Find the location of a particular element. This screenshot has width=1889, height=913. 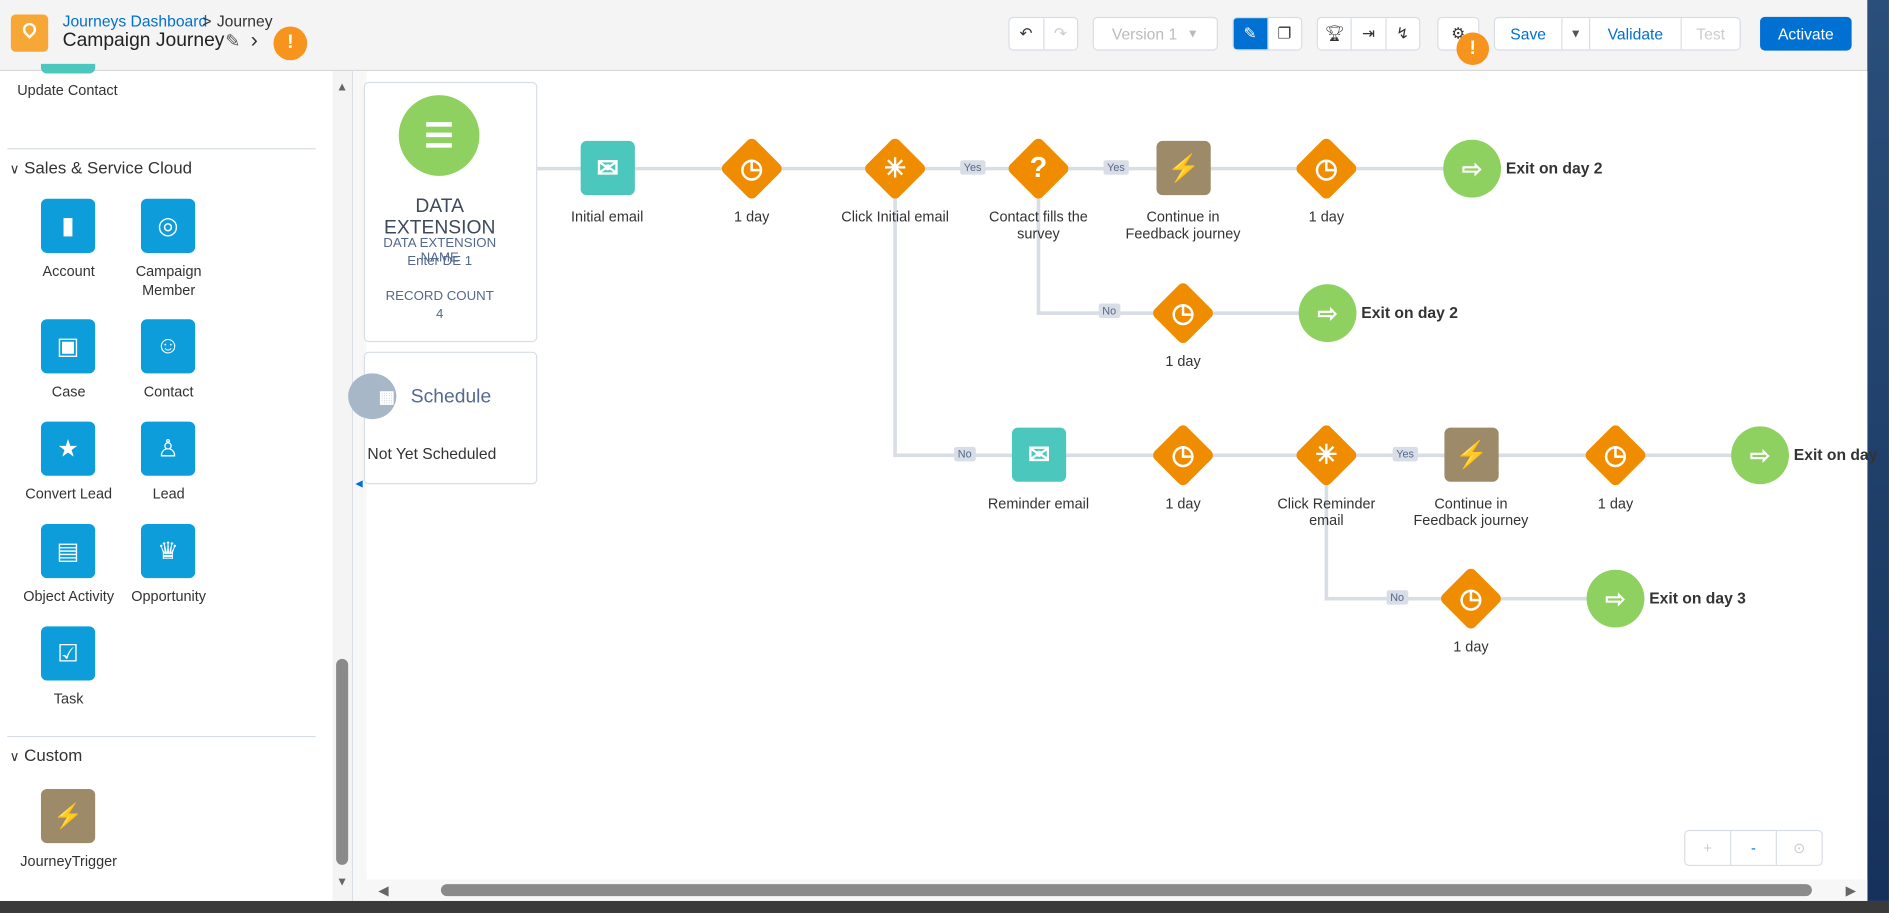

node-label: Contact fills the survey is located at coordinates (1038, 225).